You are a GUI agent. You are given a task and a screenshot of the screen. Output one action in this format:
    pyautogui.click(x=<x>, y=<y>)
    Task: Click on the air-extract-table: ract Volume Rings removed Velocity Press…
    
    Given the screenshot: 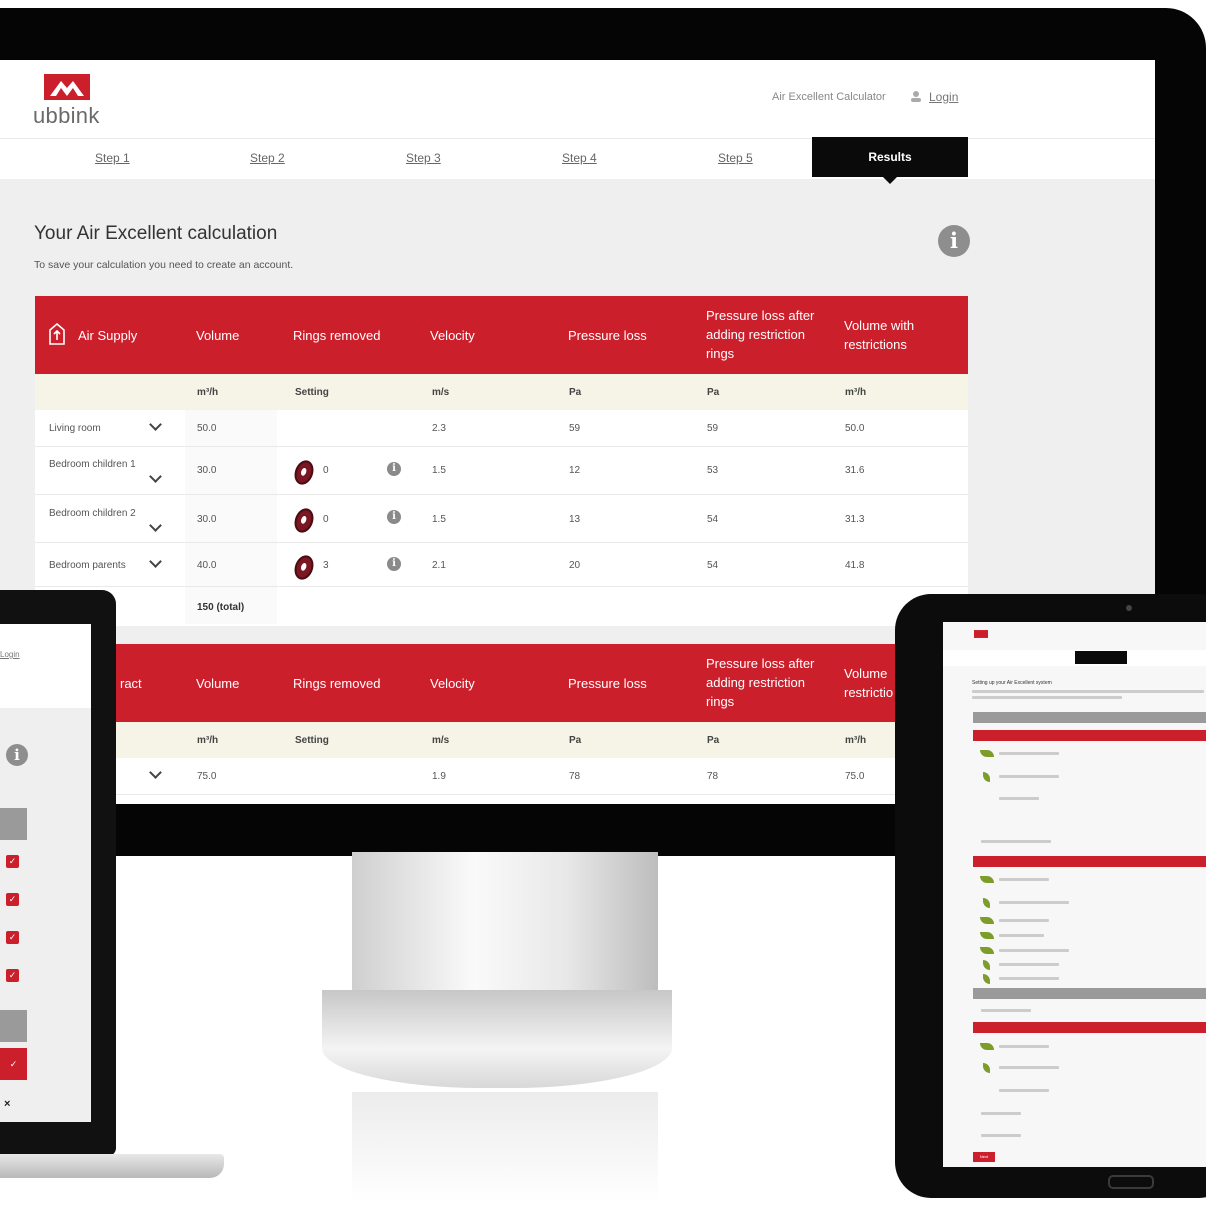 What is the action you would take?
    pyautogui.click(x=501, y=724)
    